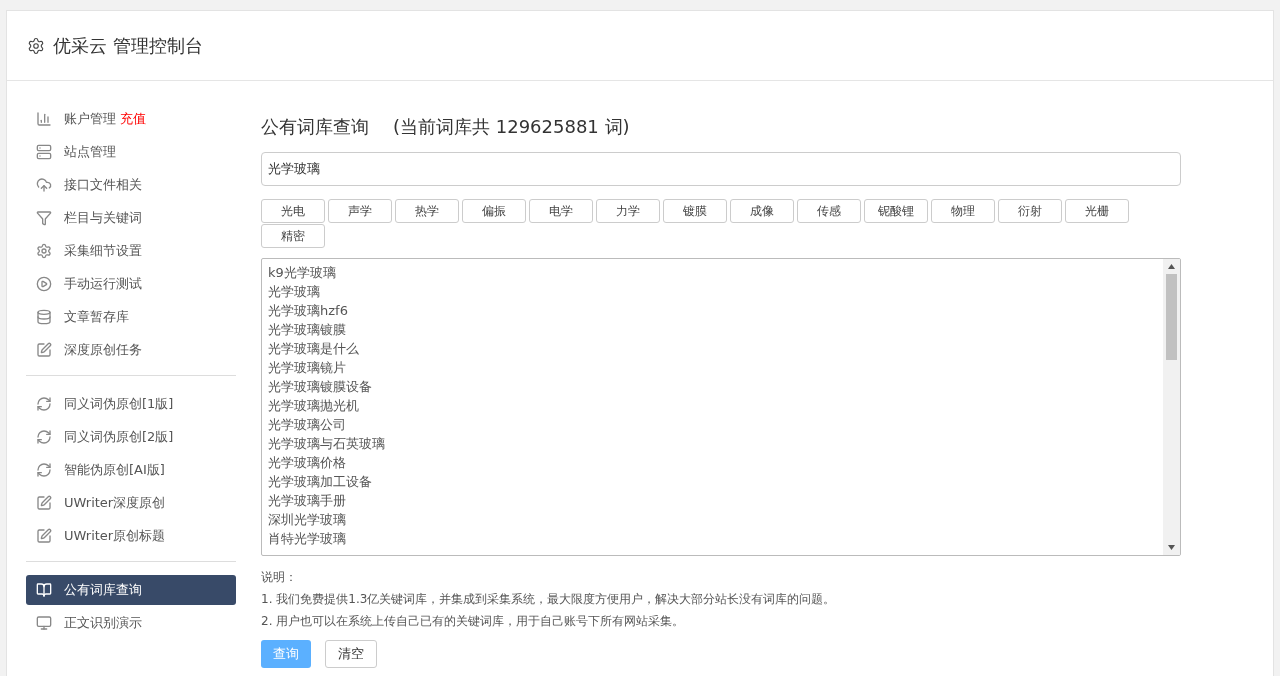 The height and width of the screenshot is (676, 1280). I want to click on sidebar-label: 深度原创任务, so click(103, 350).